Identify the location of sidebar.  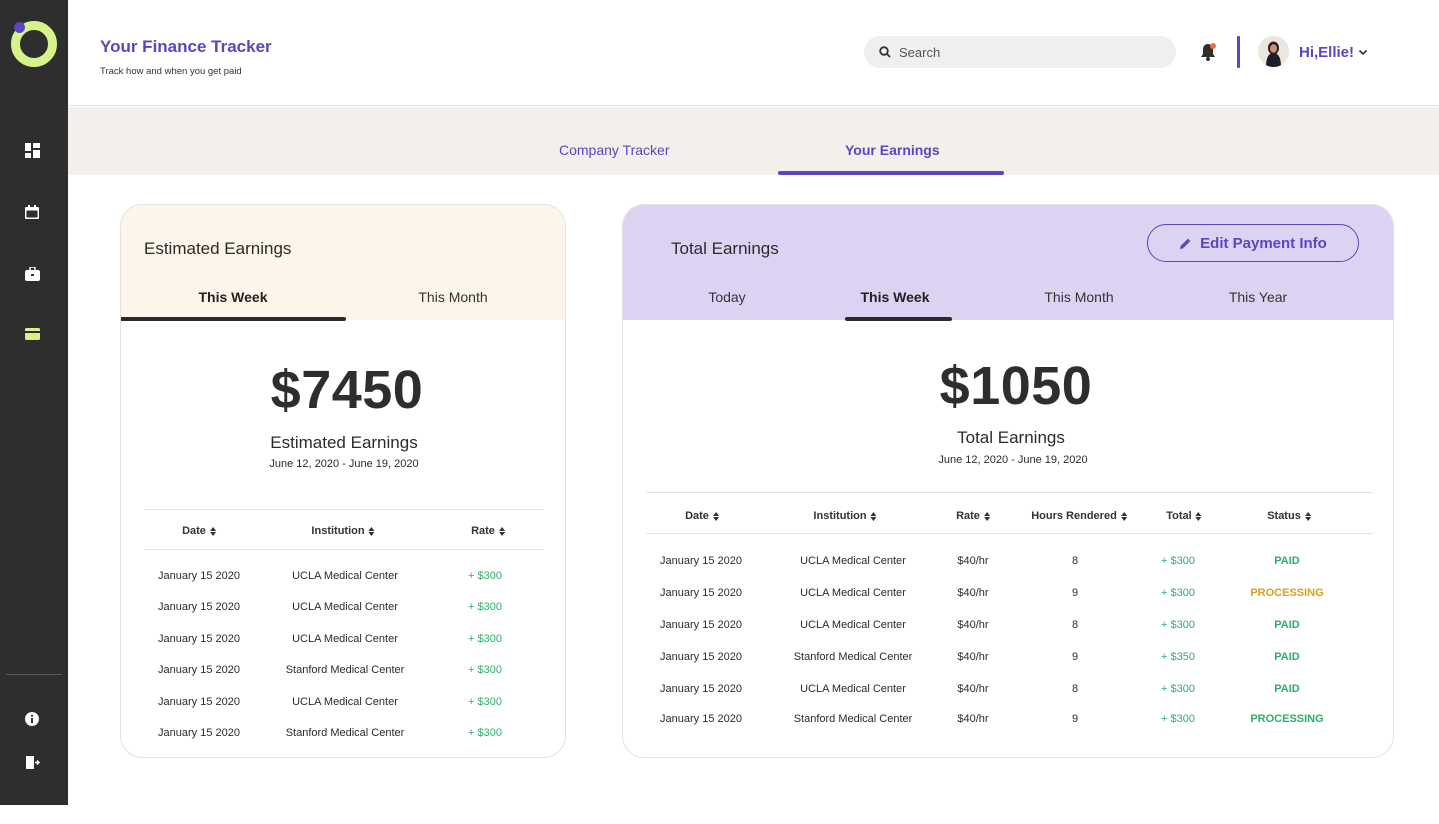
(34, 402).